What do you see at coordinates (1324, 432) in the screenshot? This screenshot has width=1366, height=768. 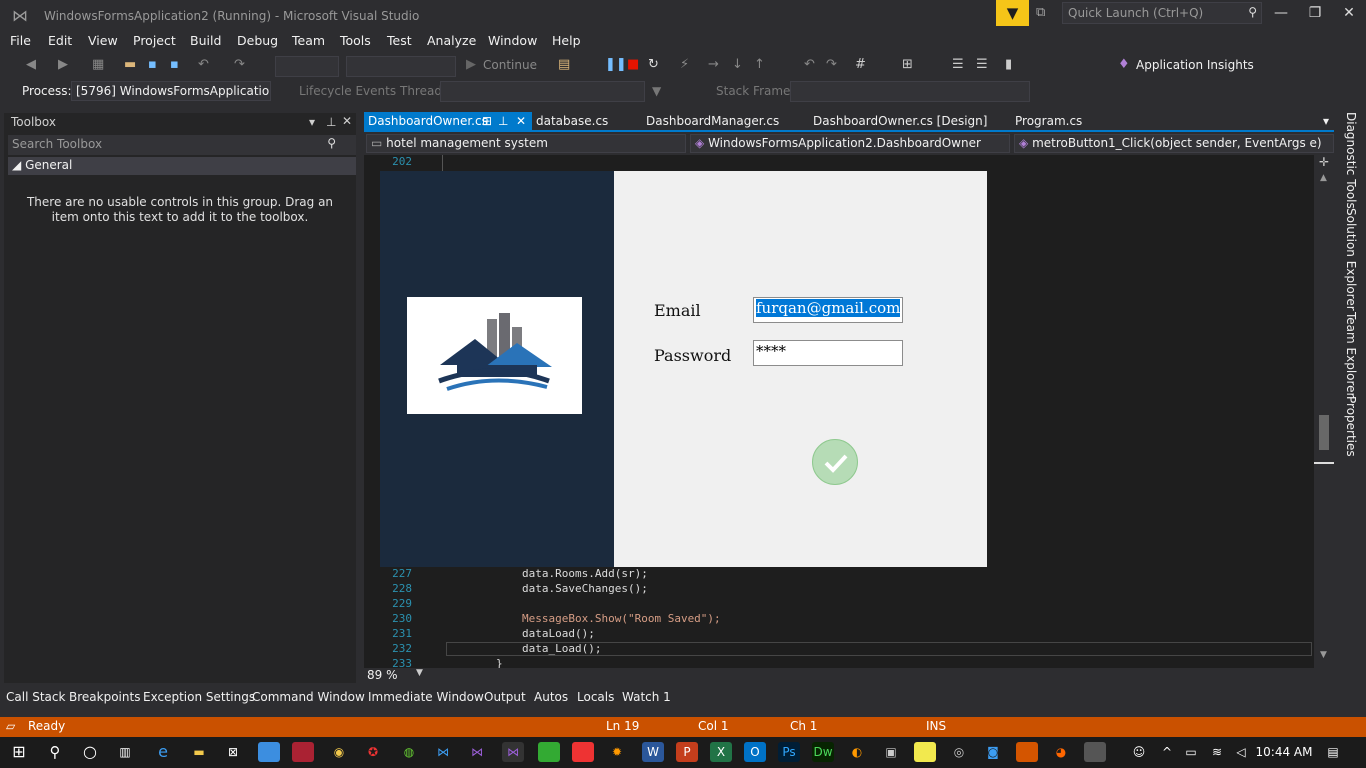 I see `scroll-thumb` at bounding box center [1324, 432].